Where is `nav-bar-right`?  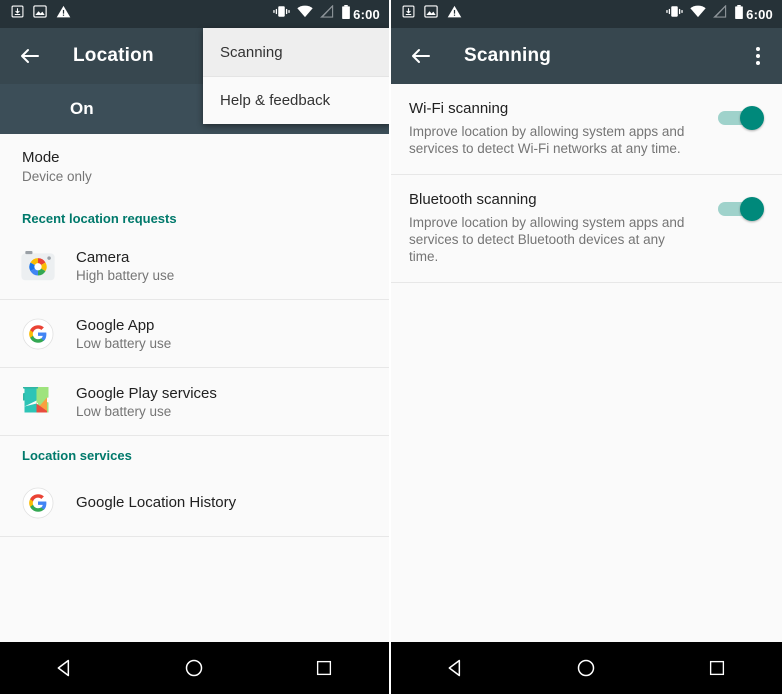 nav-bar-right is located at coordinates (586, 668).